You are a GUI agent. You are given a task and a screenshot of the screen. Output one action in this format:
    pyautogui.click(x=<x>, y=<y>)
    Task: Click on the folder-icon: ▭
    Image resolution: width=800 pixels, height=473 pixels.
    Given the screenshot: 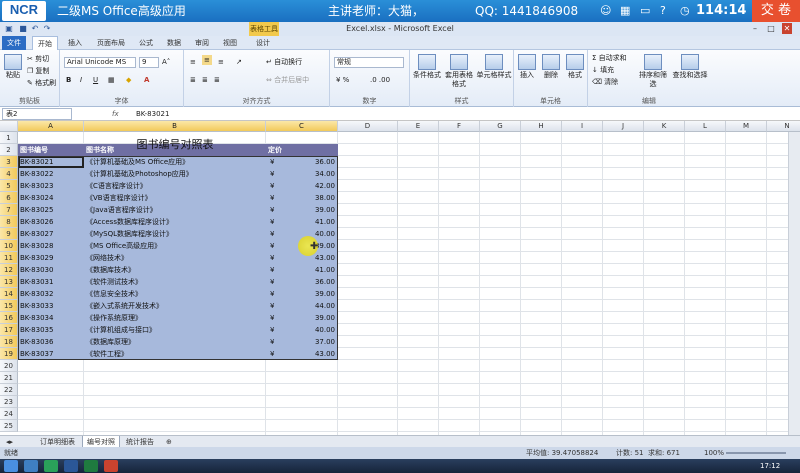 What is the action you would take?
    pyautogui.click(x=645, y=11)
    